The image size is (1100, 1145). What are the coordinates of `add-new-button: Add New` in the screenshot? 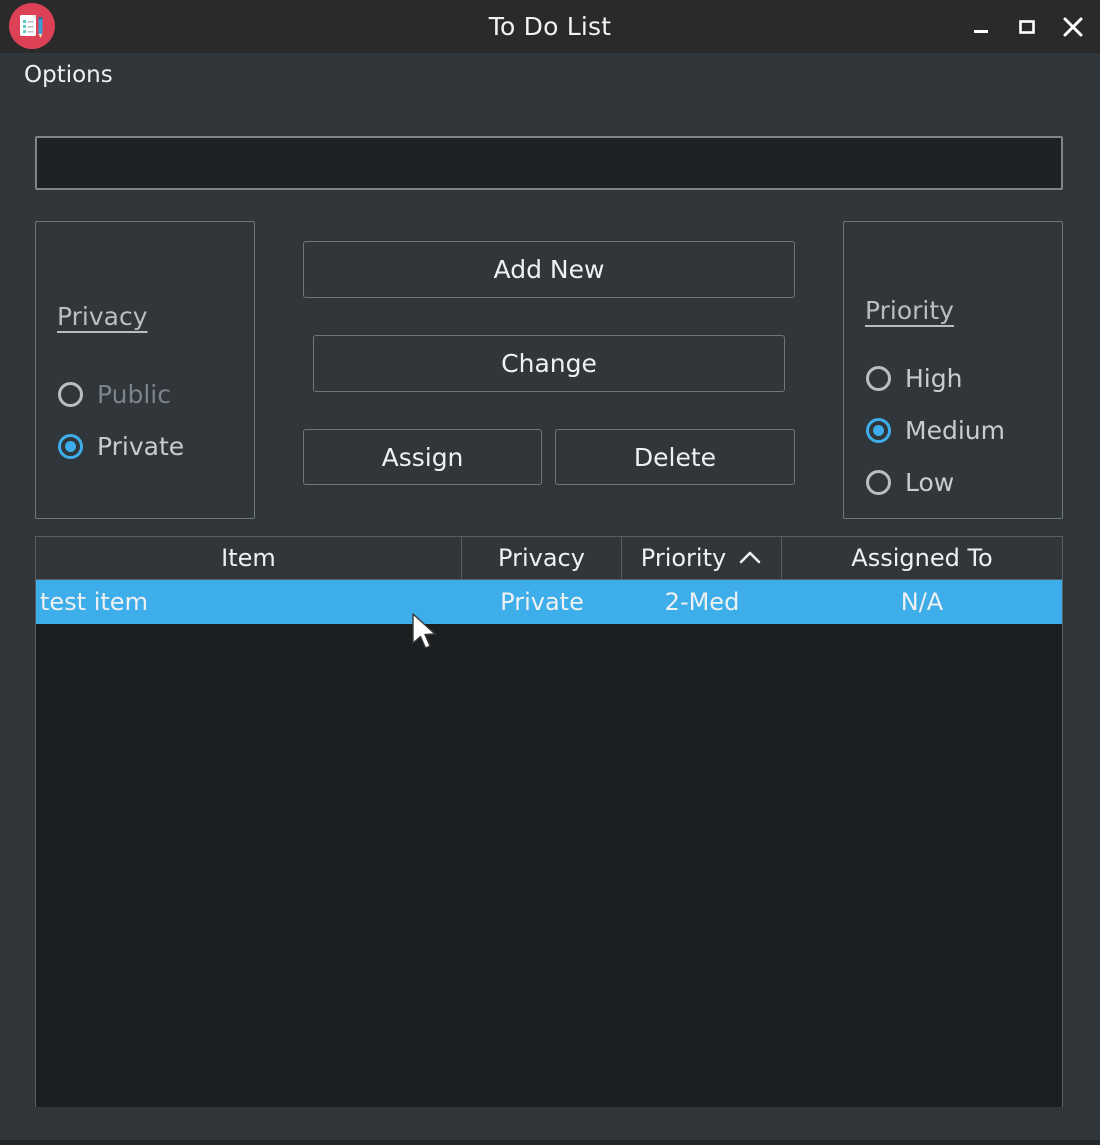 It's located at (549, 269).